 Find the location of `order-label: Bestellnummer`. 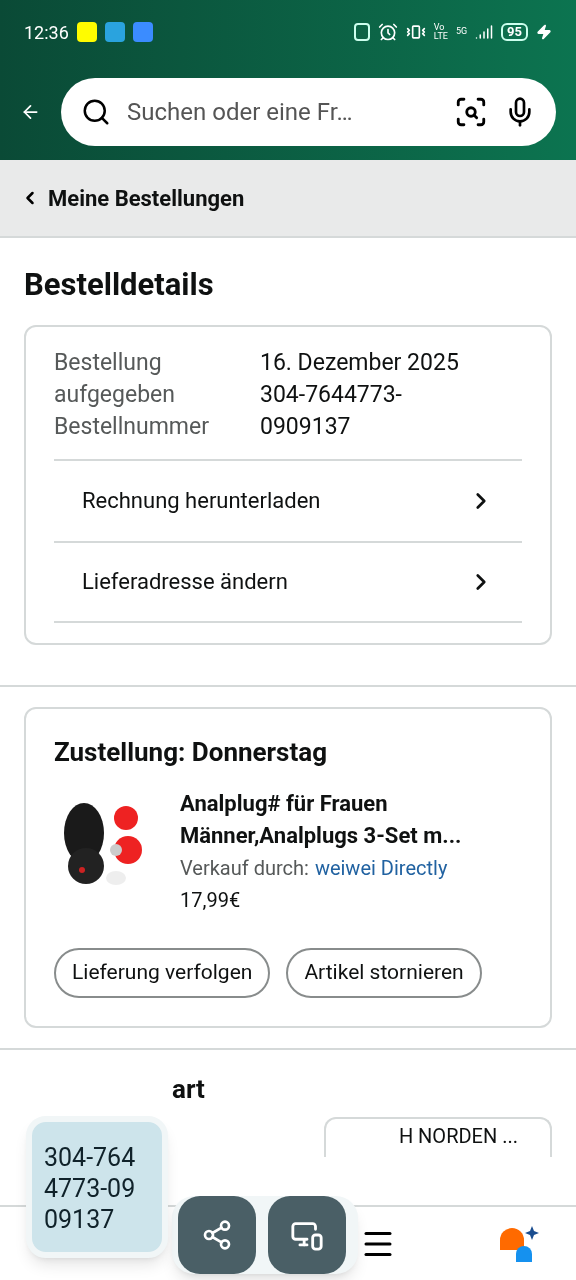

order-label: Bestellnummer is located at coordinates (132, 426).